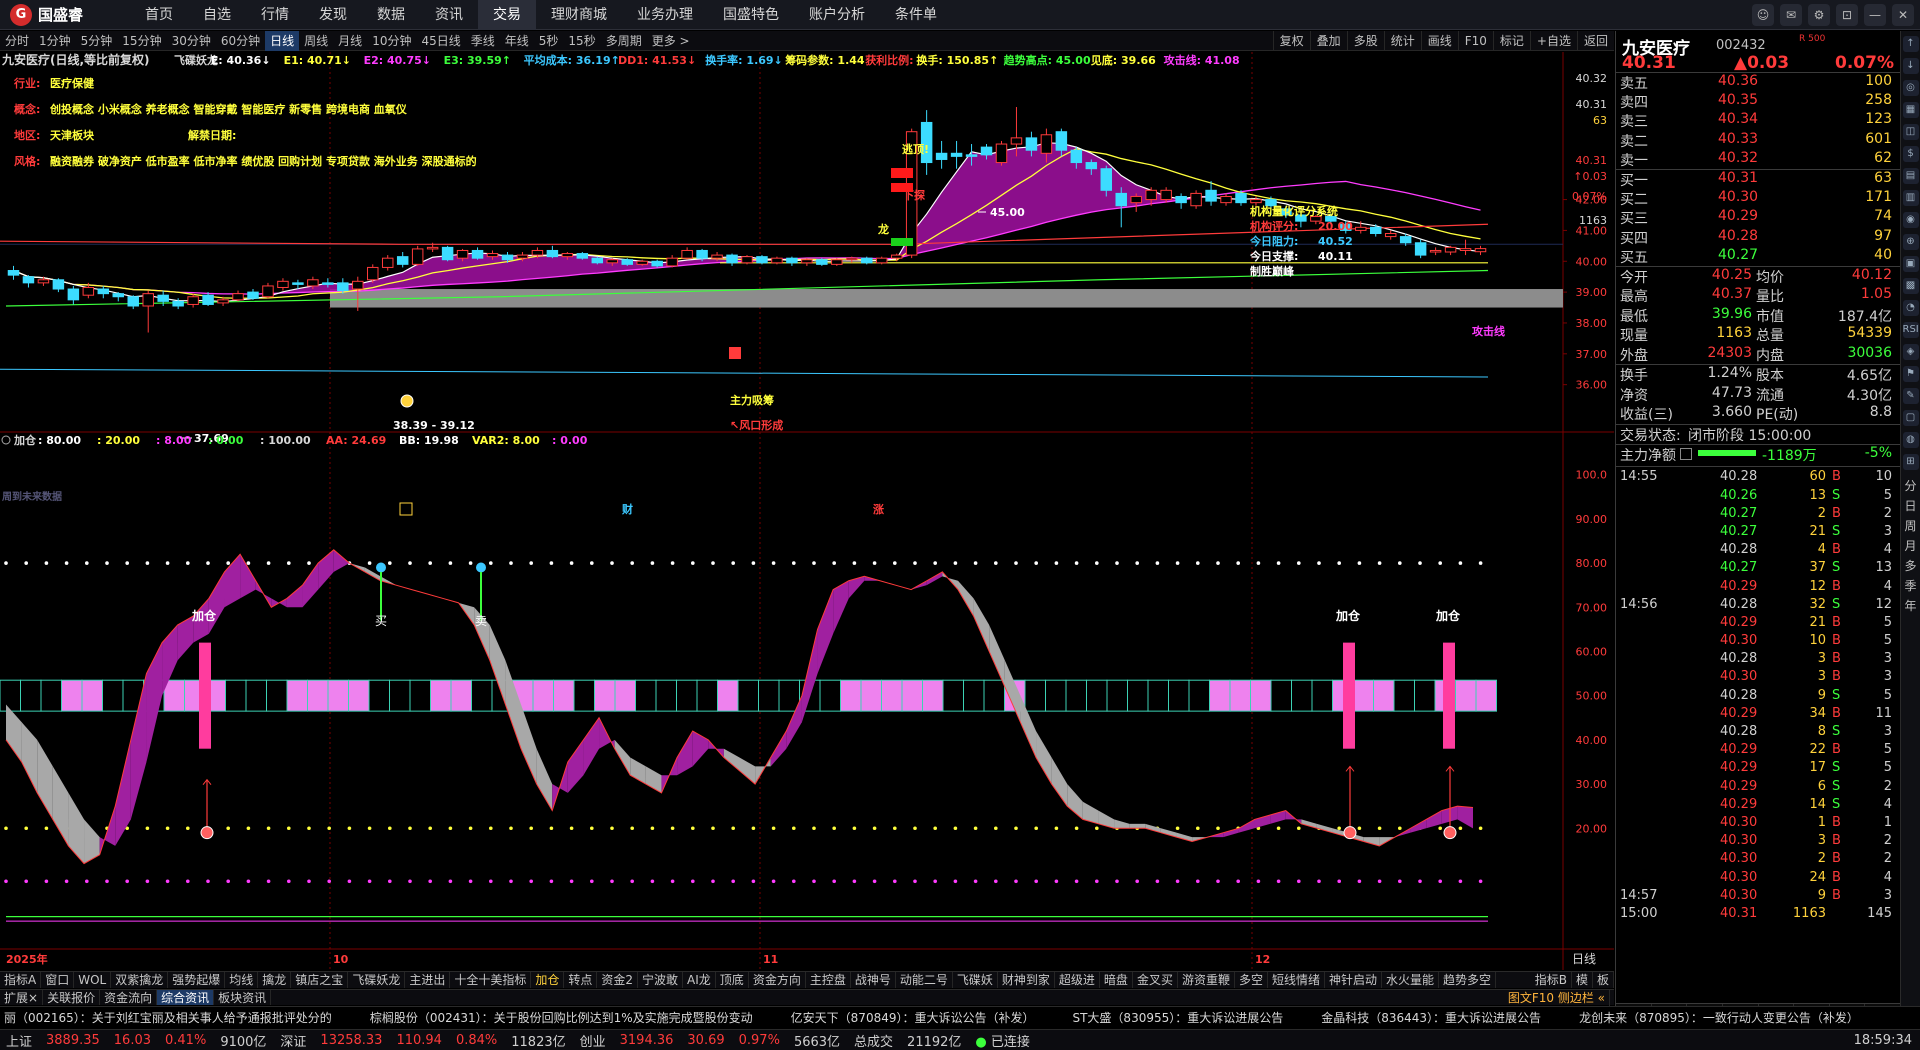 Image resolution: width=1920 pixels, height=1050 pixels. What do you see at coordinates (1582, 980) in the screenshot?
I see `indicator-right-tab: 模` at bounding box center [1582, 980].